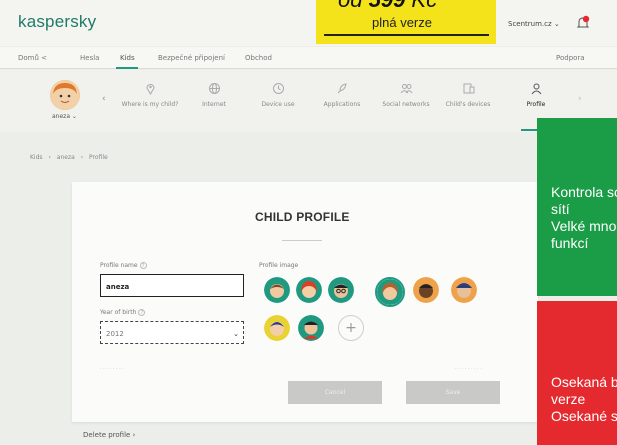 This screenshot has width=617, height=445. I want to click on nav-active-indicator, so click(127, 68).